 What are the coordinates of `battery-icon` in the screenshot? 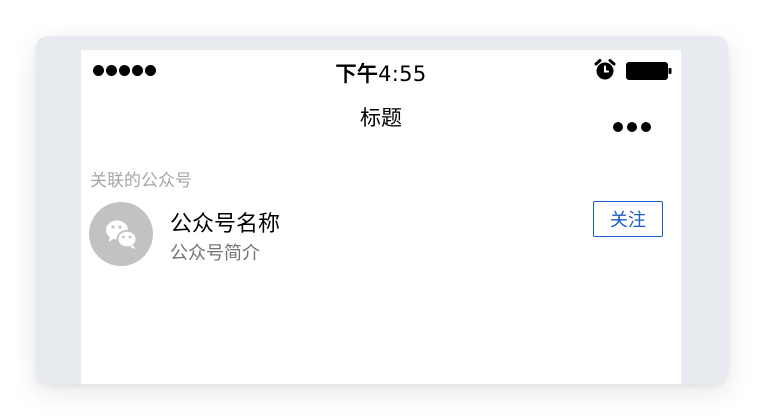 It's located at (649, 71).